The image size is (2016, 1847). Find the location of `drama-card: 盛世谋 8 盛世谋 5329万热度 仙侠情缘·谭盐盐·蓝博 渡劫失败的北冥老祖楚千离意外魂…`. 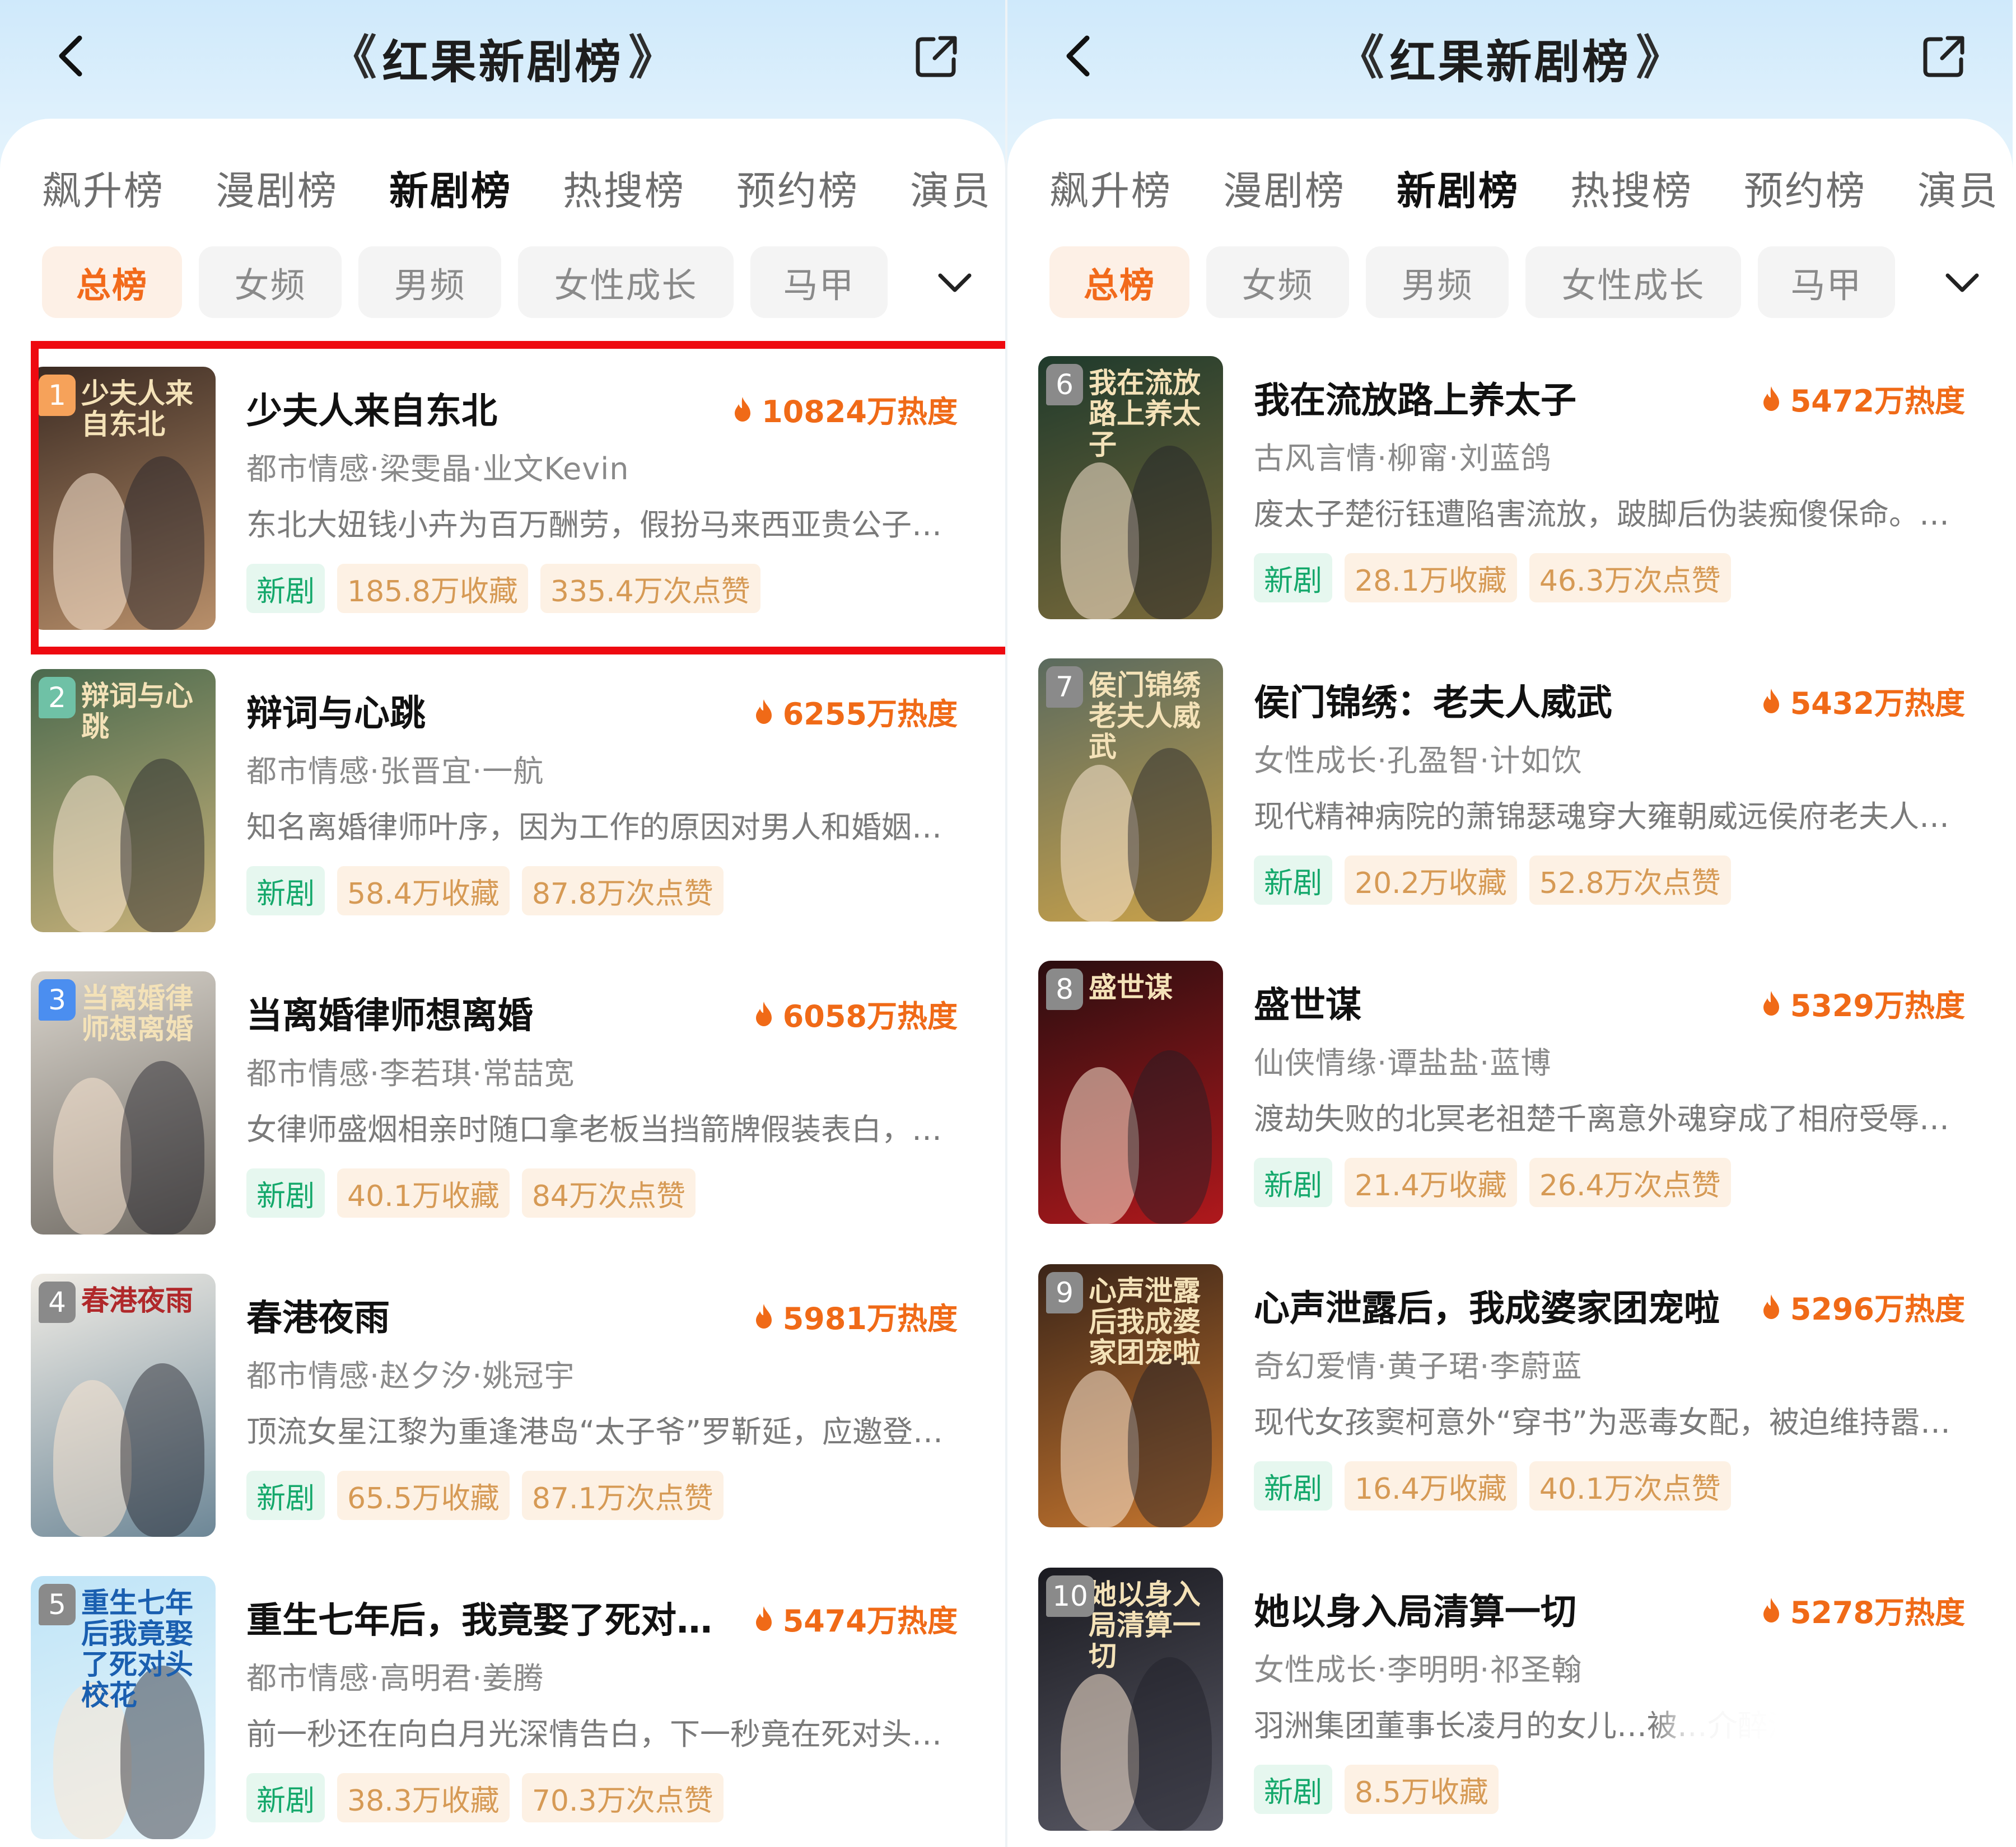

drama-card: 盛世谋 8 盛世谋 5329万热度 仙侠情缘·谭盐盐·蓝博 渡劫失败的北冥老祖楚千离意外魂… is located at coordinates (1510, 1092).